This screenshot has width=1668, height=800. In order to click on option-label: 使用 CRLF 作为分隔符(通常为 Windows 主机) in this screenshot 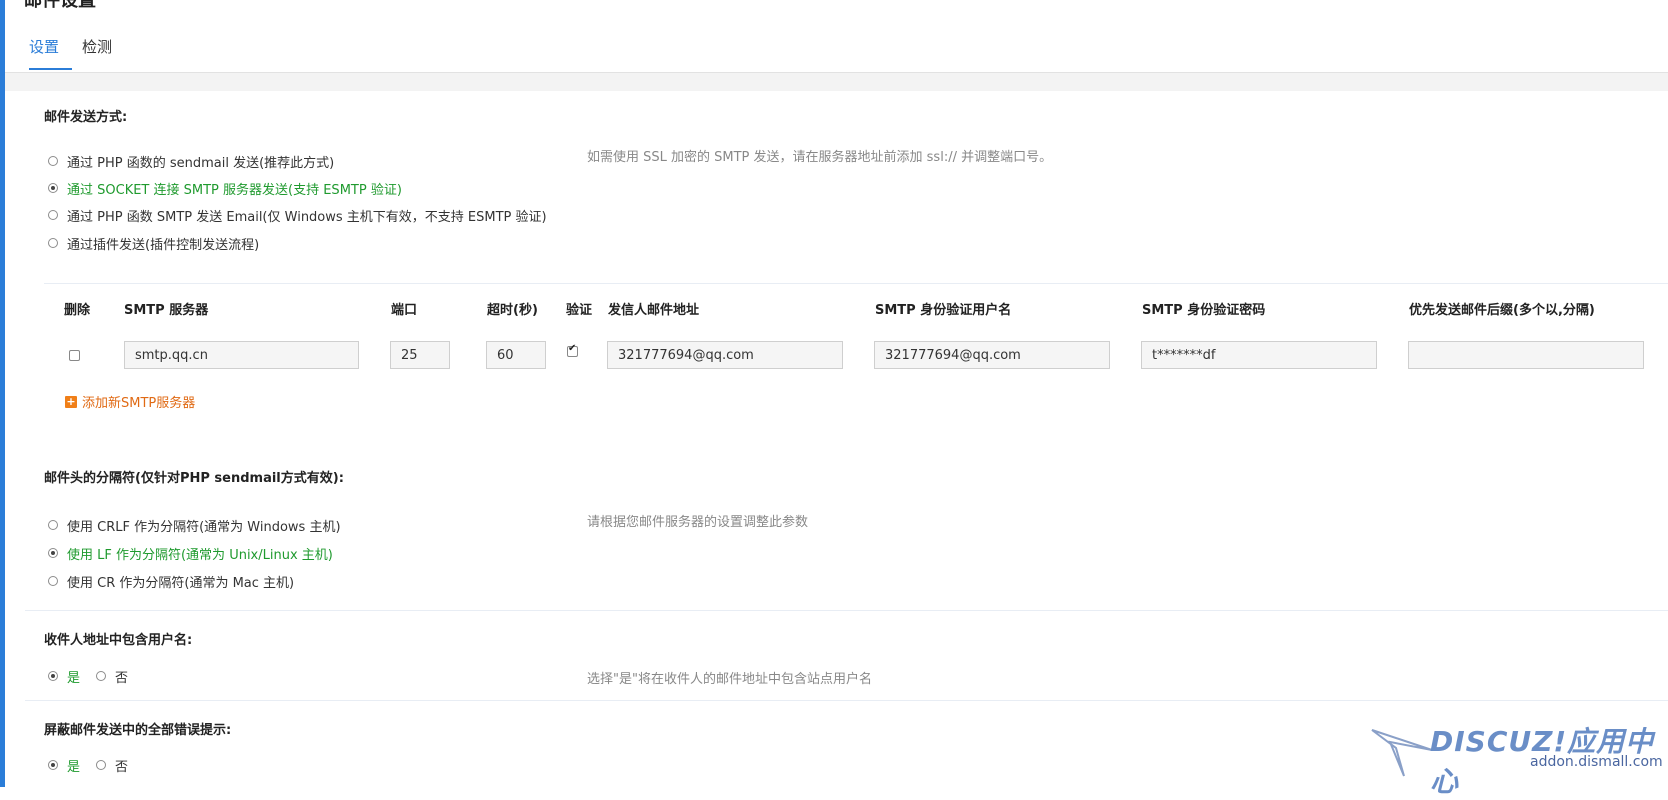, I will do `click(204, 527)`.